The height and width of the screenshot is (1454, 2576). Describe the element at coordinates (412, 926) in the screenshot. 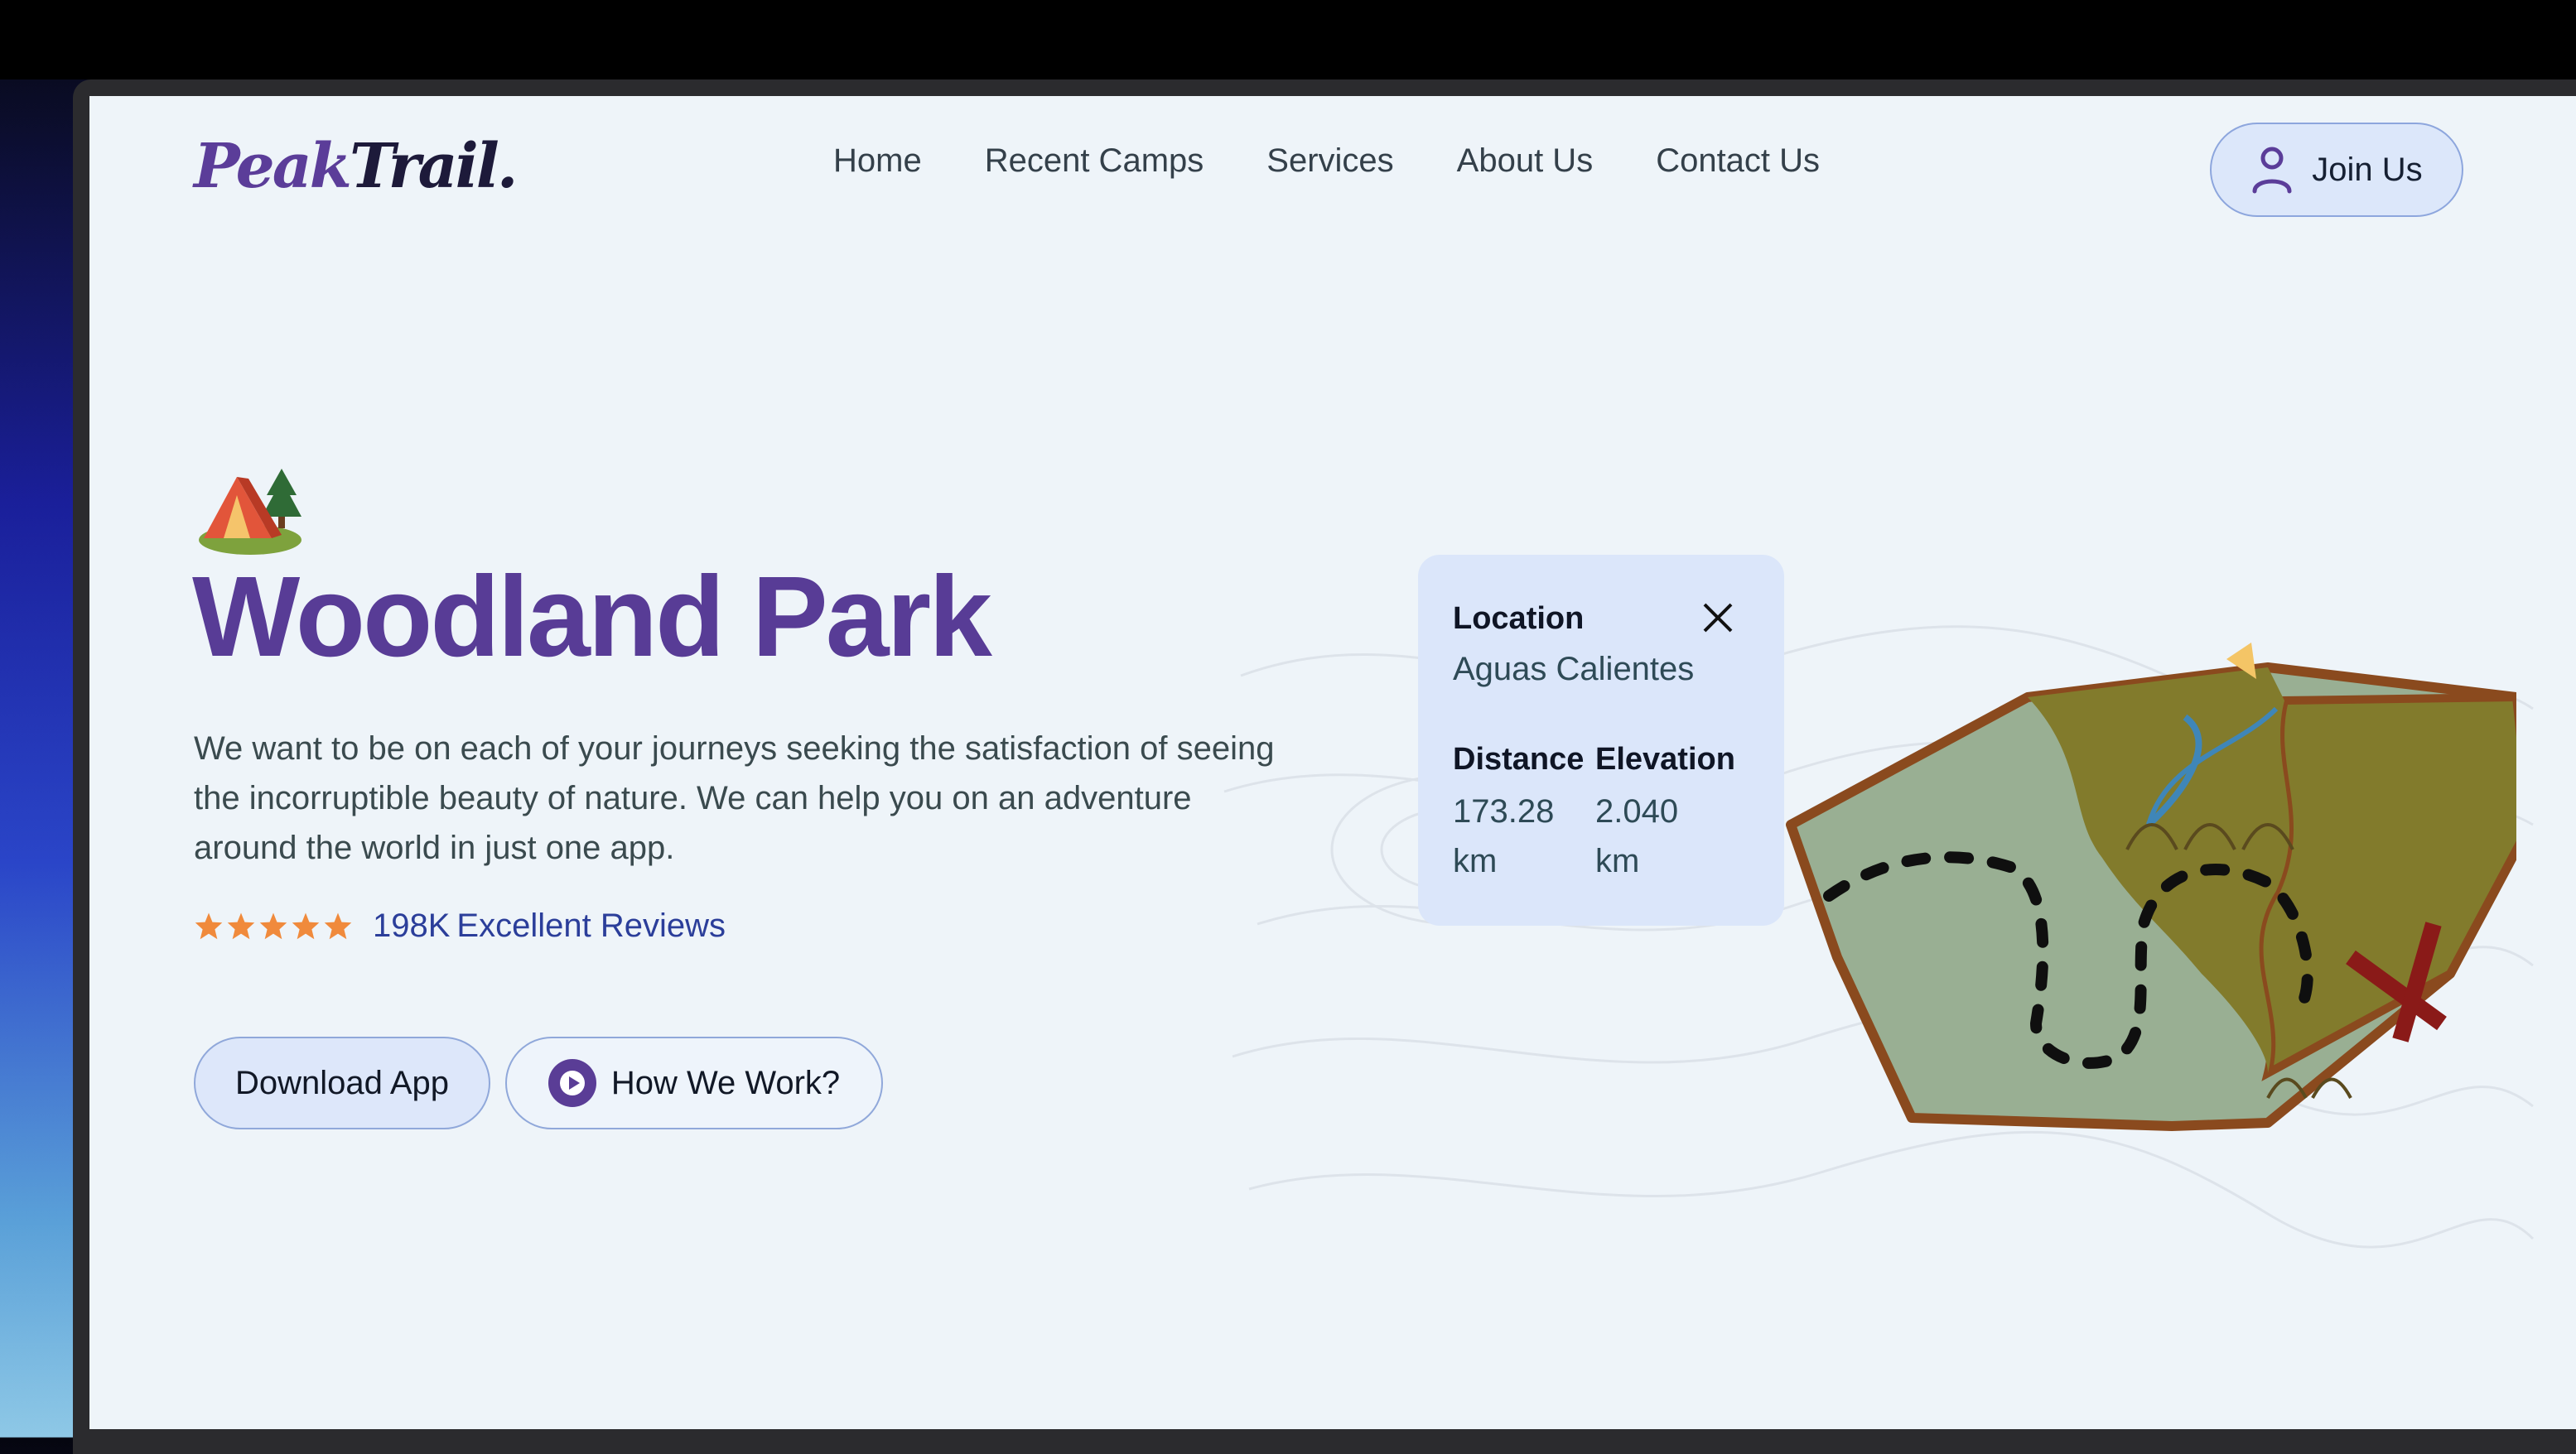

I see `reviews-count: 198K` at that location.